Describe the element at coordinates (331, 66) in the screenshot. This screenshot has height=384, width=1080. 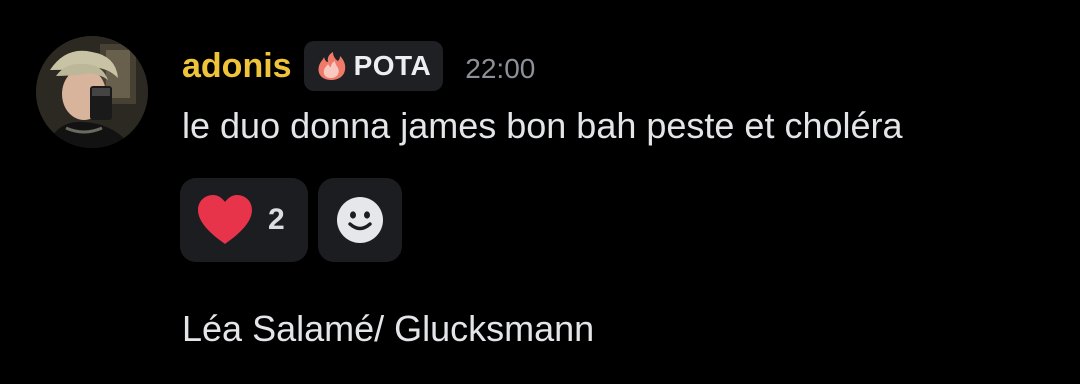
I see `fire-icon` at that location.